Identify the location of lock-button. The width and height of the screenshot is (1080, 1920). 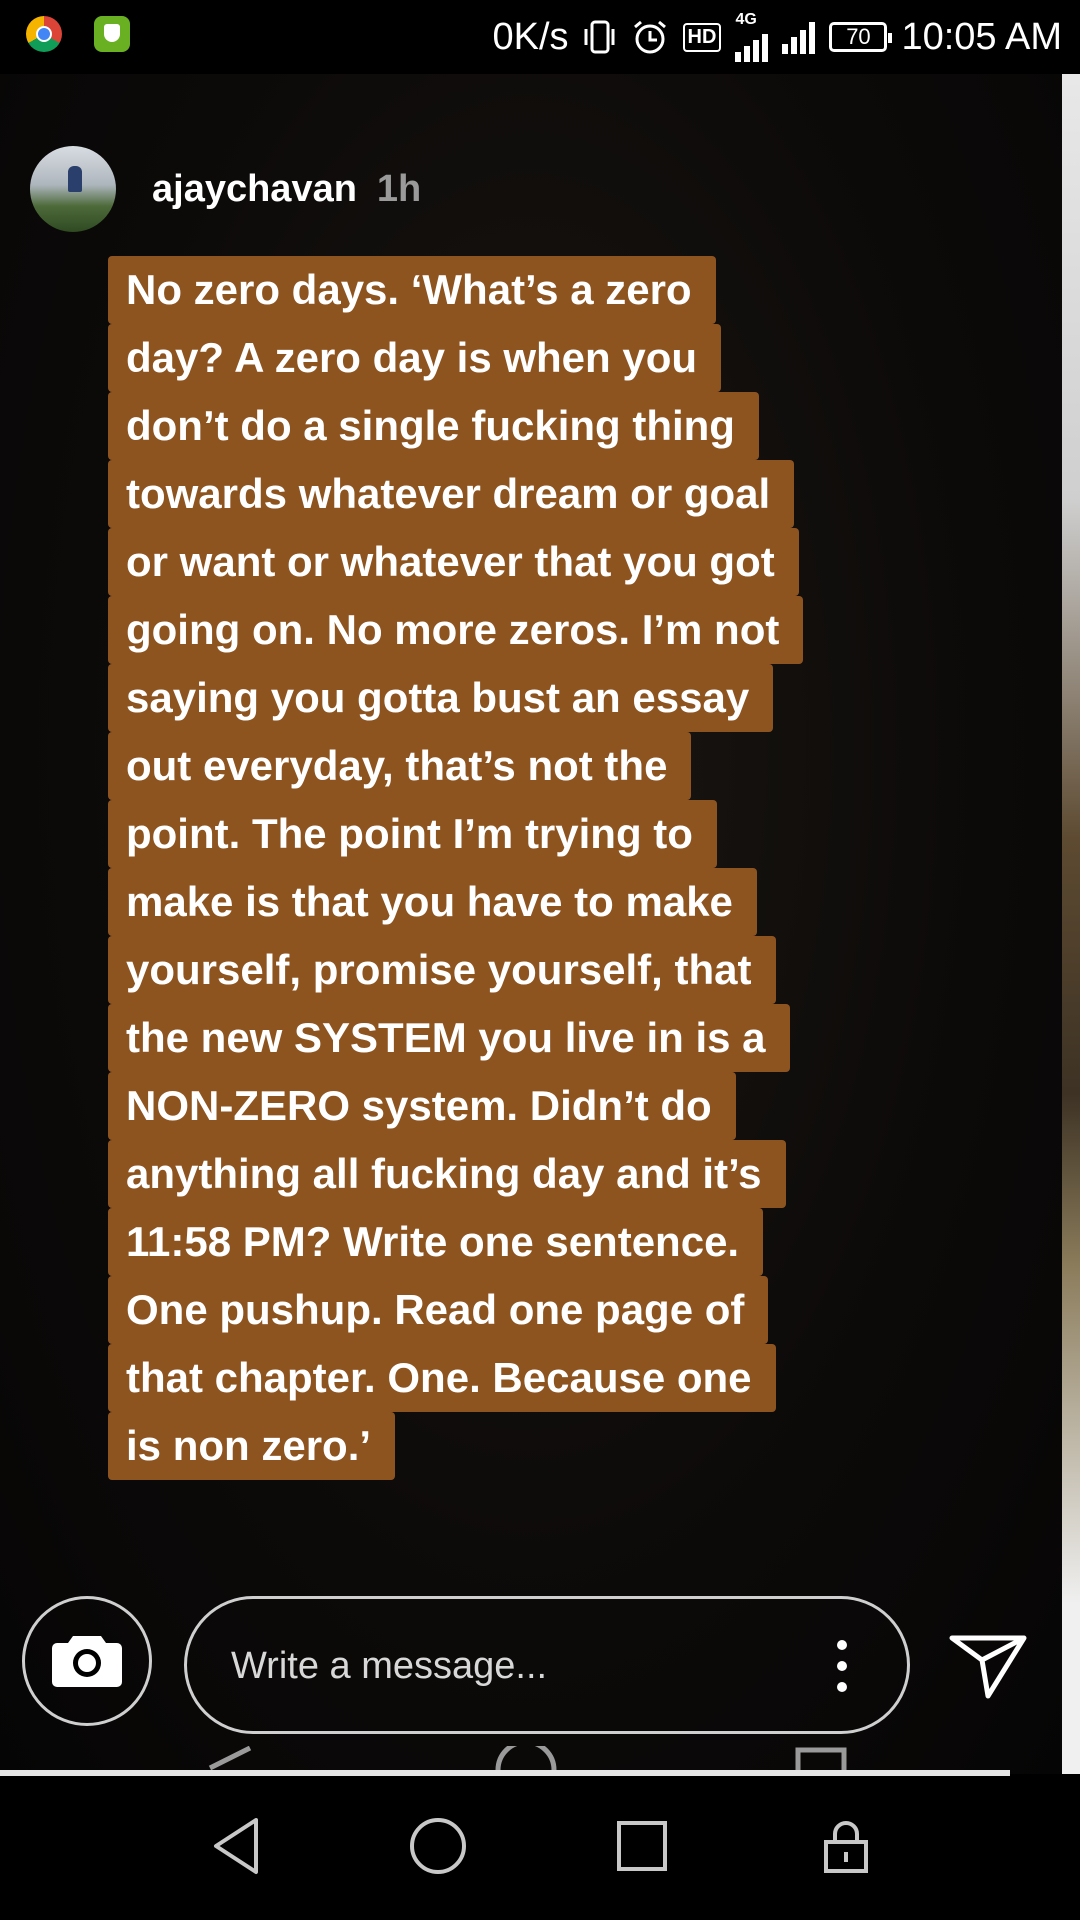
(846, 1848).